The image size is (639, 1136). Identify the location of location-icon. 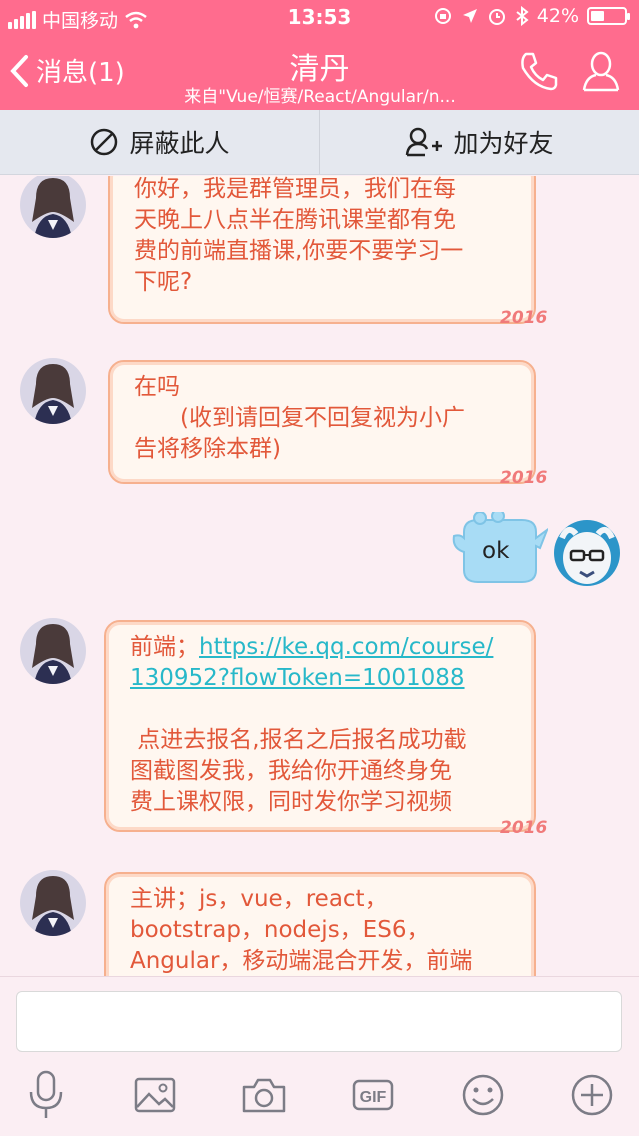
(469, 16).